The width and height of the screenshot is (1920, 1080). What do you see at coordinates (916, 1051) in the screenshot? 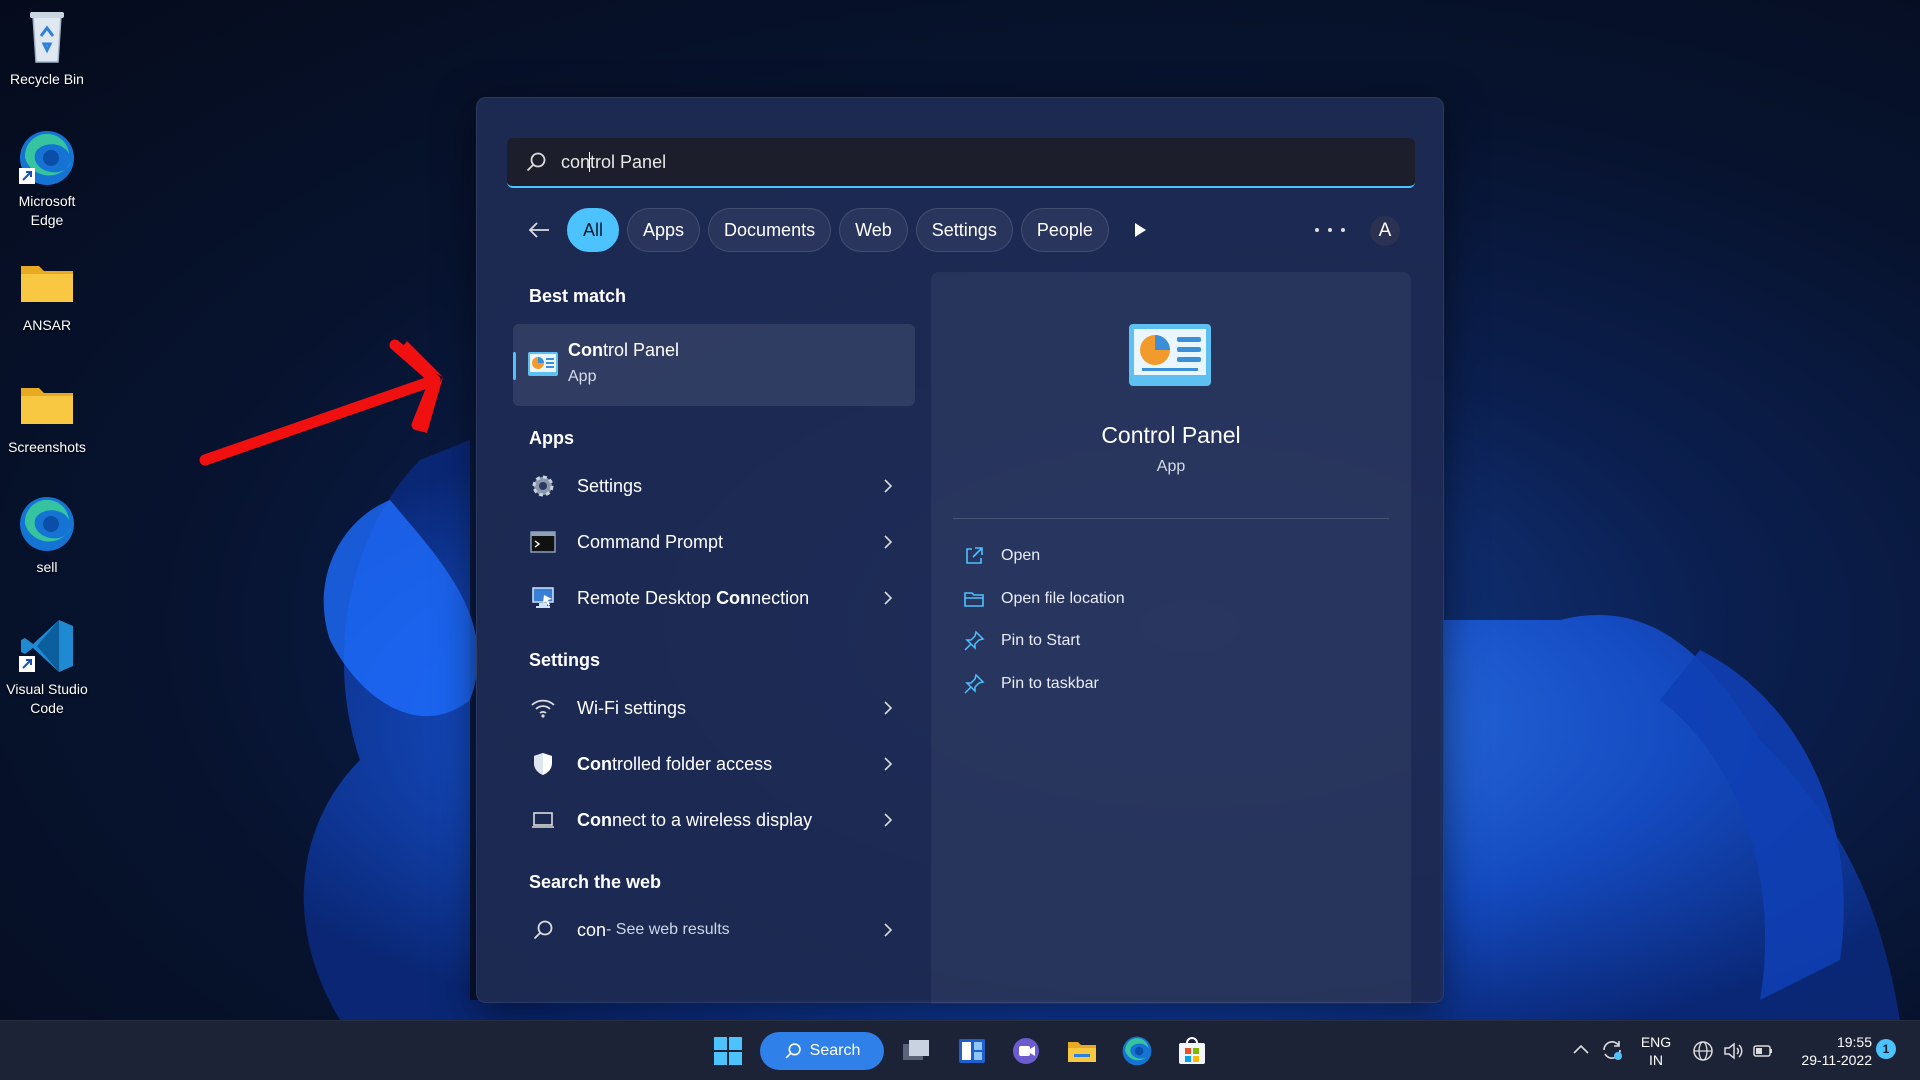
I see `task-view-icon` at bounding box center [916, 1051].